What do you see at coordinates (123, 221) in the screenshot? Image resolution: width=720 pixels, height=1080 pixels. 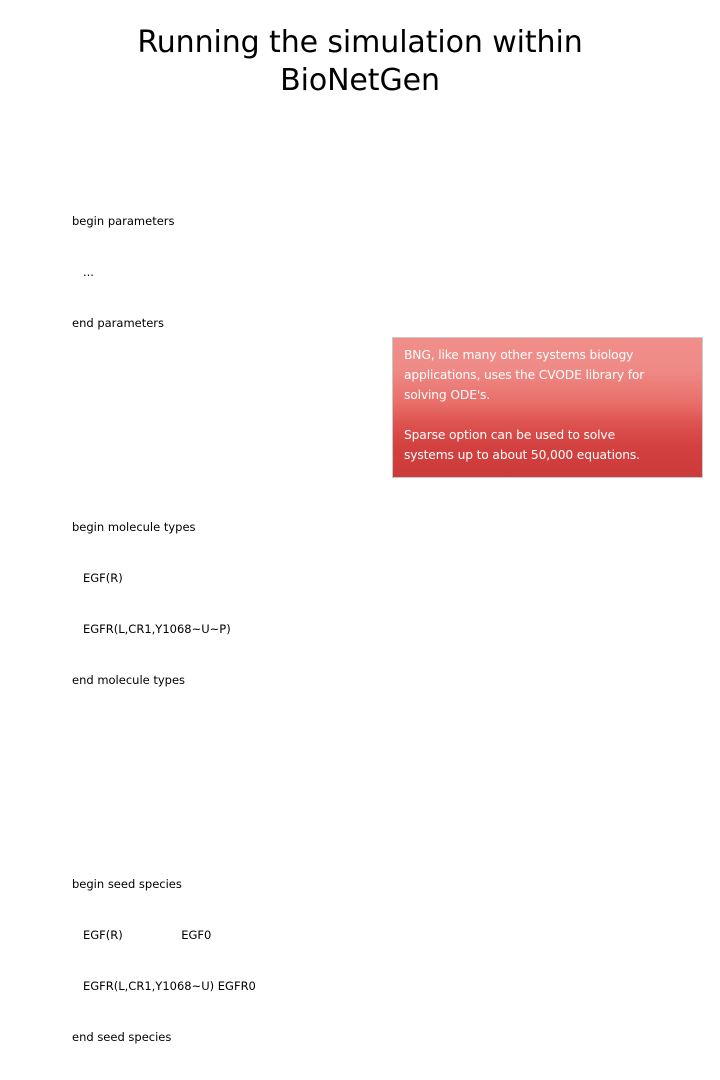 I see `code-line: begin parameters` at bounding box center [123, 221].